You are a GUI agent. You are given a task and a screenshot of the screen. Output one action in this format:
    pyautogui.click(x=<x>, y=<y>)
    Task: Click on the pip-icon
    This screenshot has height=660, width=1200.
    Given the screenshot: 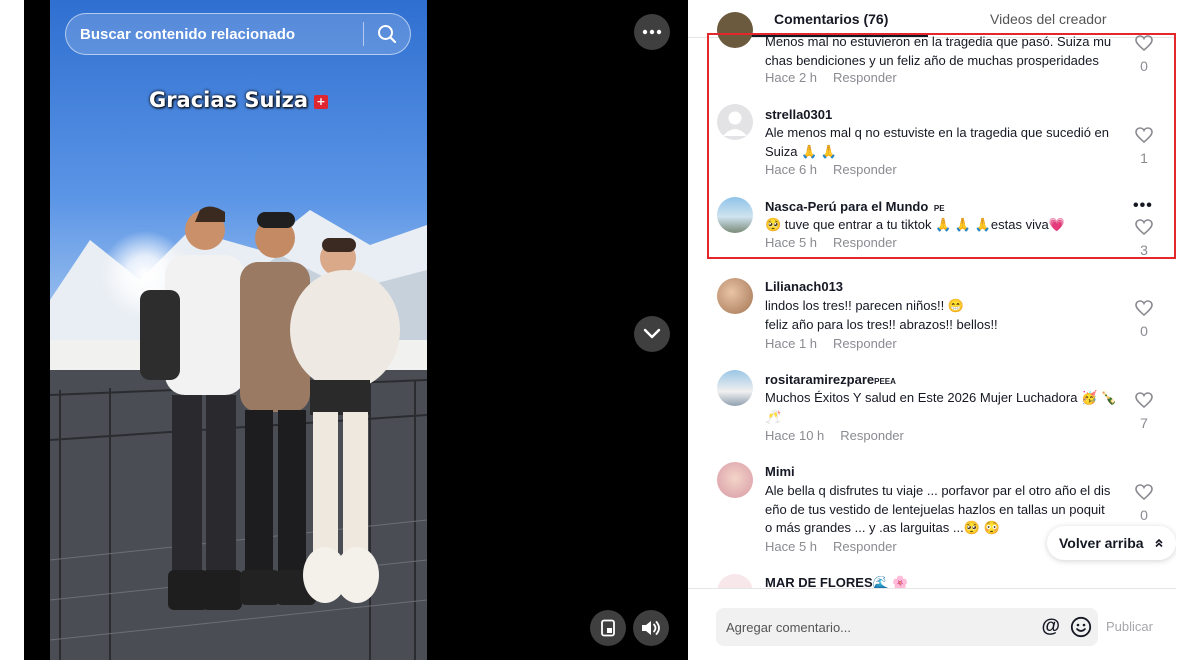 What is the action you would take?
    pyautogui.click(x=608, y=628)
    